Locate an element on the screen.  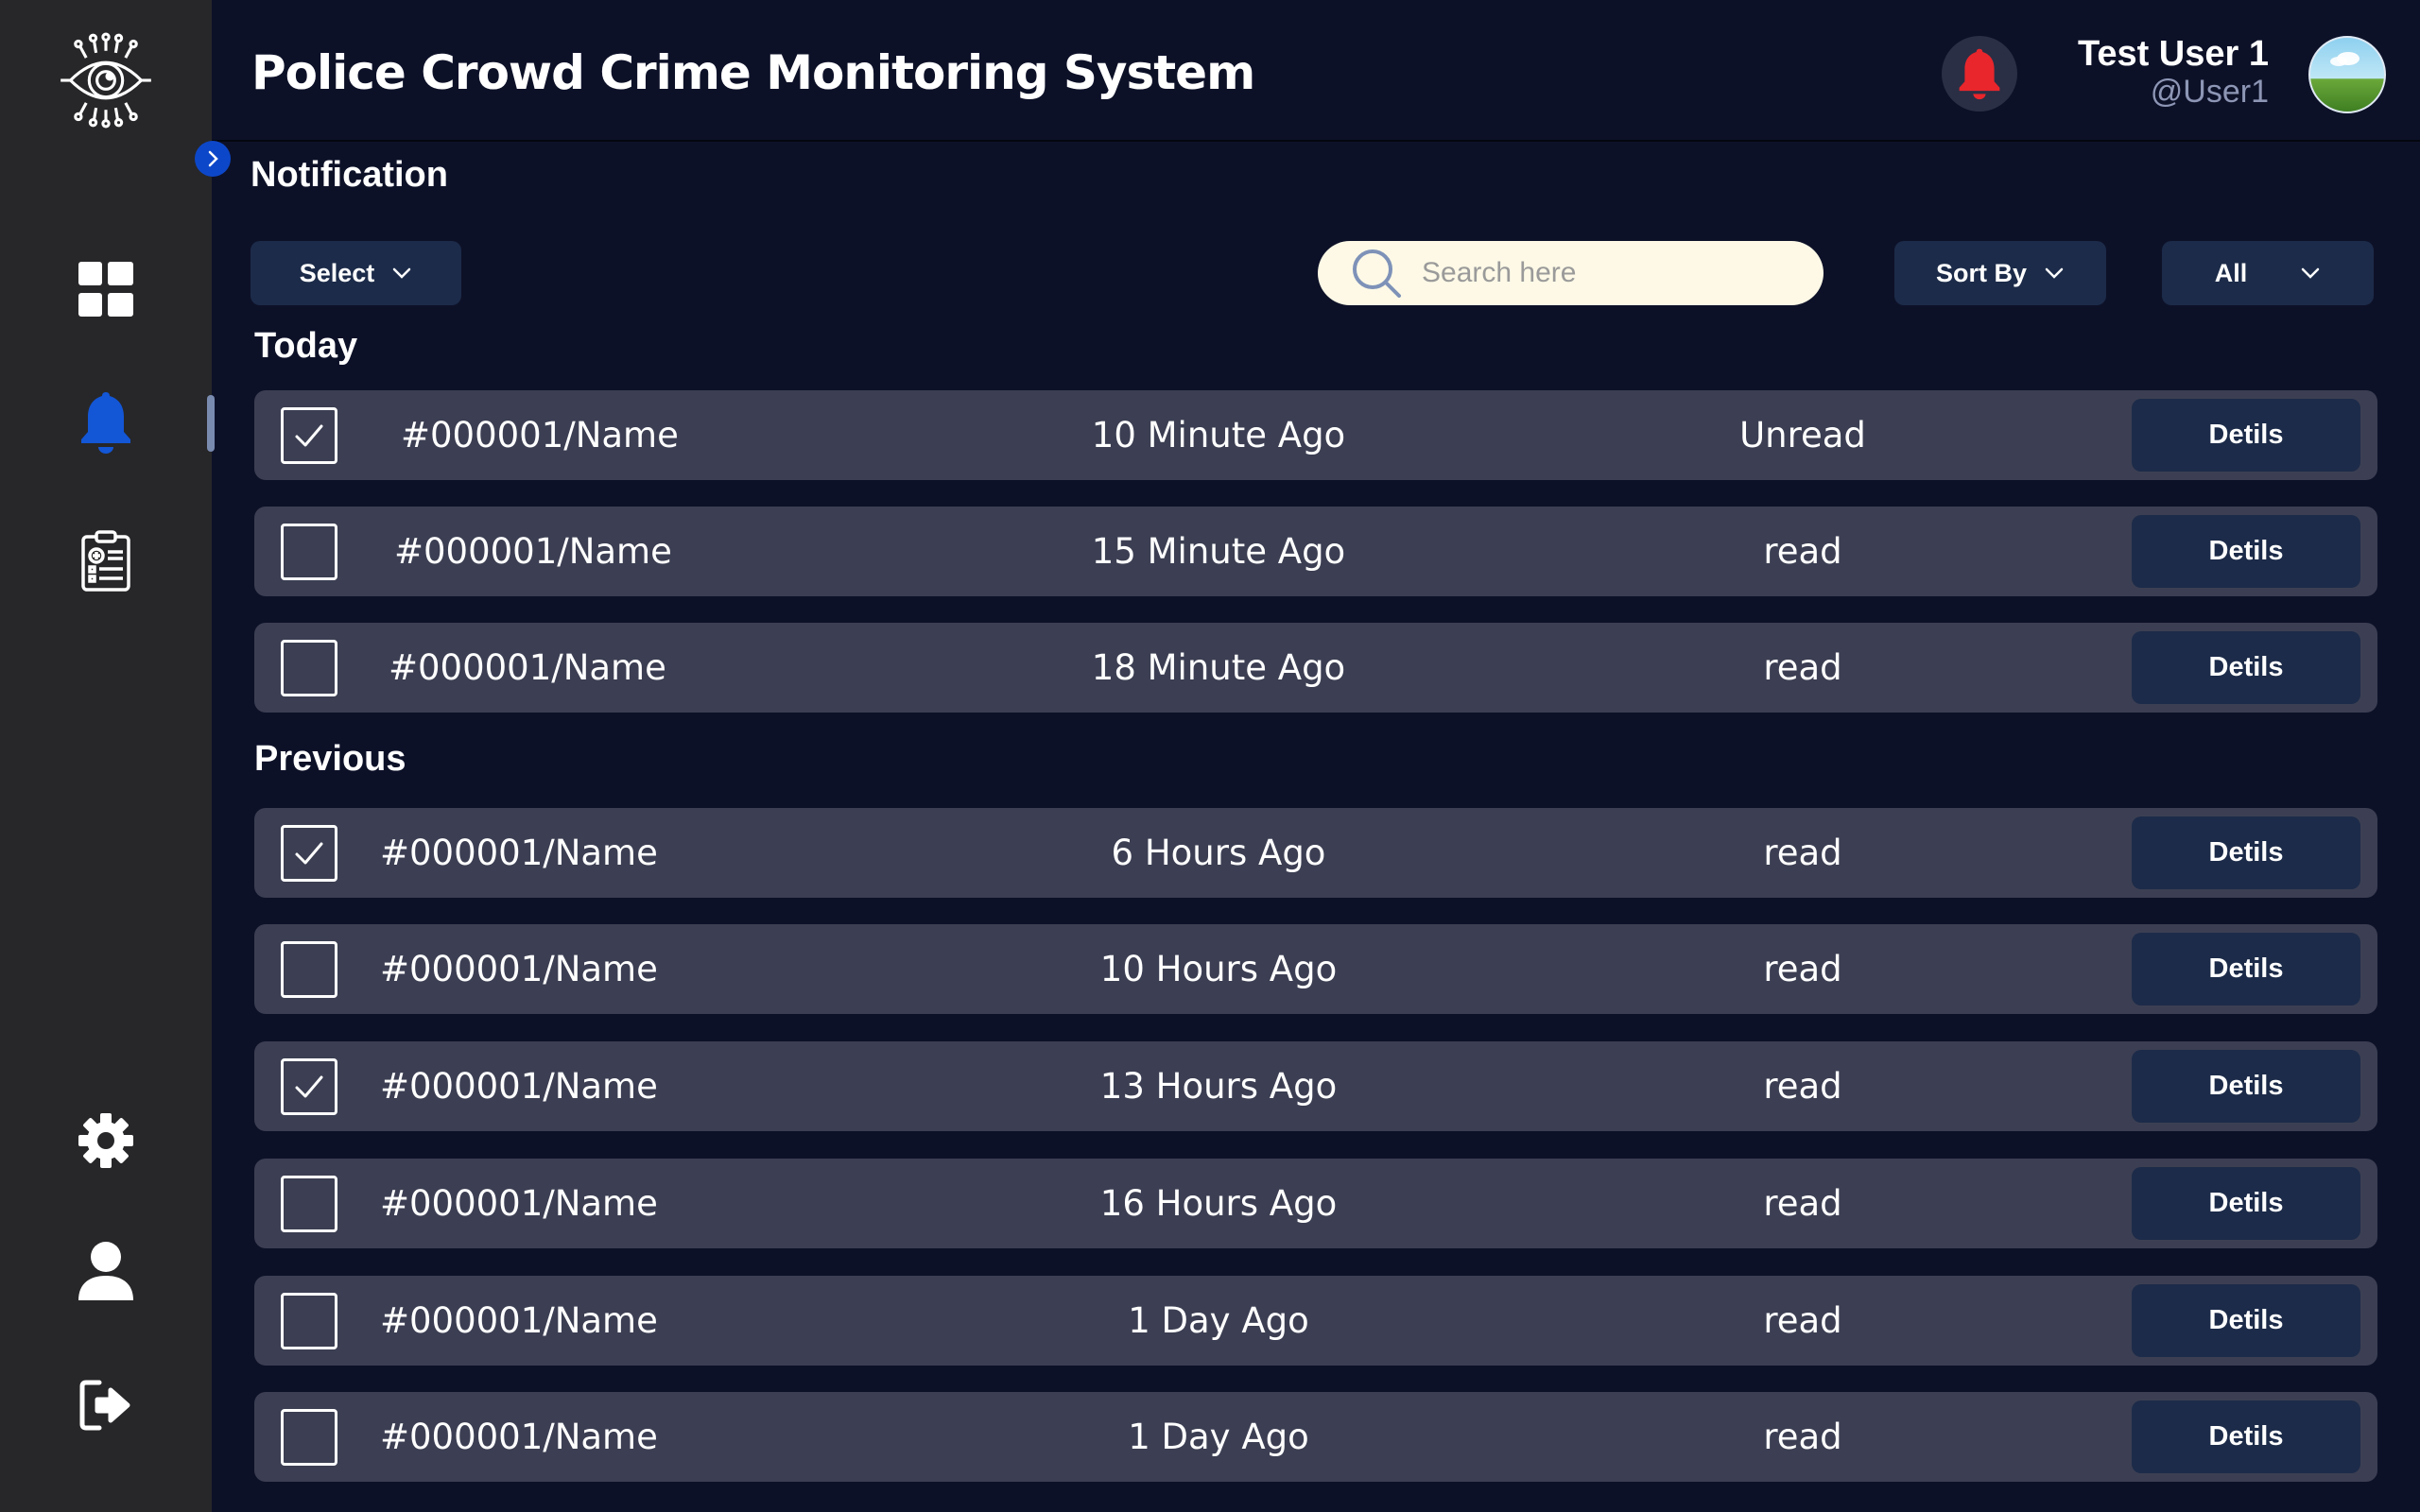
search-bar is located at coordinates (1571, 273).